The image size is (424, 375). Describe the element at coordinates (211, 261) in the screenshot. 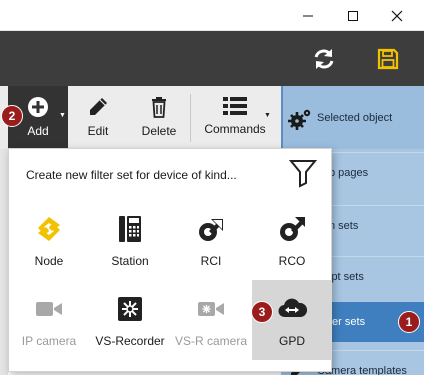

I see `tile-label: RCI` at that location.